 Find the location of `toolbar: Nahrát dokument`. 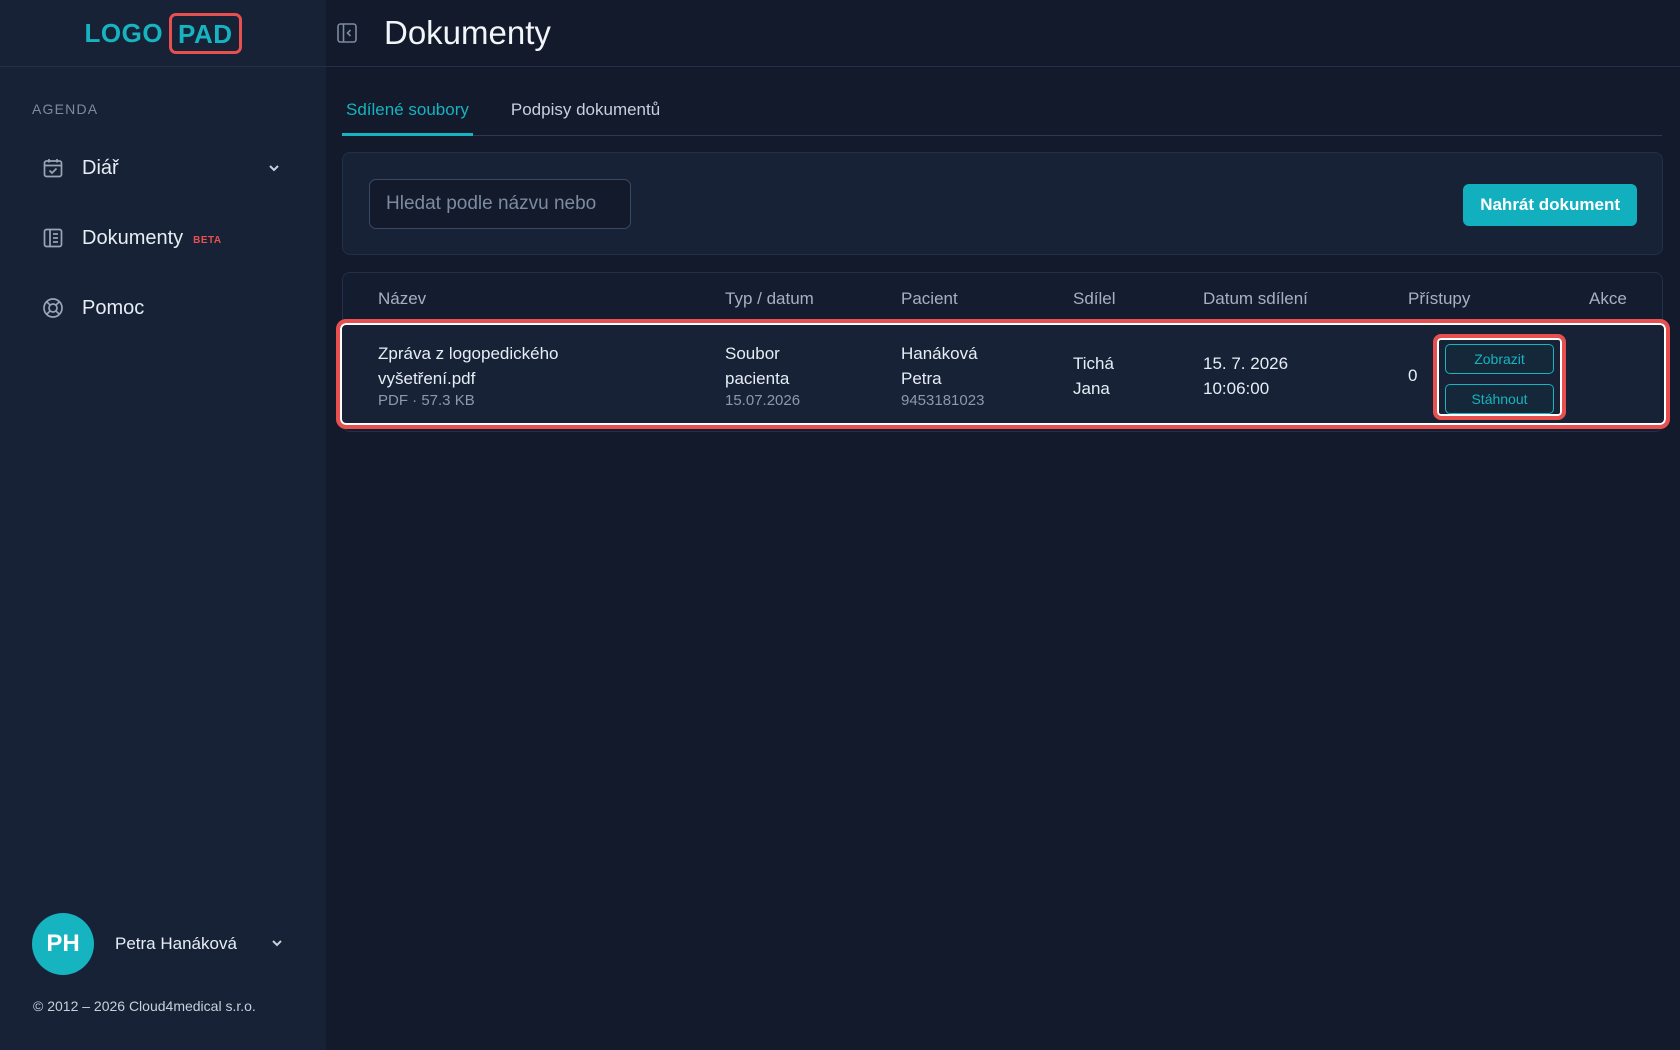

toolbar: Nahrát dokument is located at coordinates (1002, 203).